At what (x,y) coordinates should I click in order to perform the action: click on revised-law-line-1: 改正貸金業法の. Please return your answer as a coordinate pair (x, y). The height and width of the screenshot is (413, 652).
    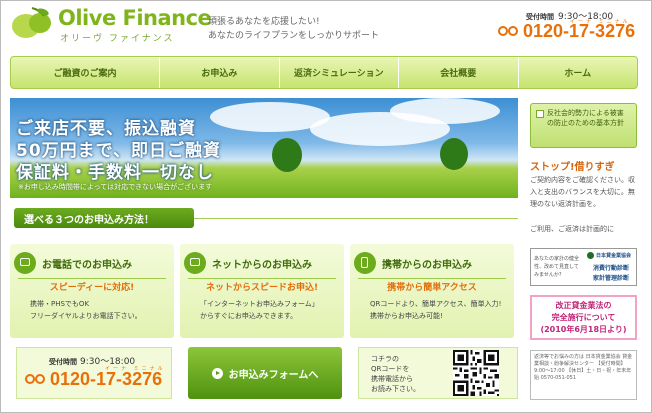
    Looking at the image, I should click on (583, 305).